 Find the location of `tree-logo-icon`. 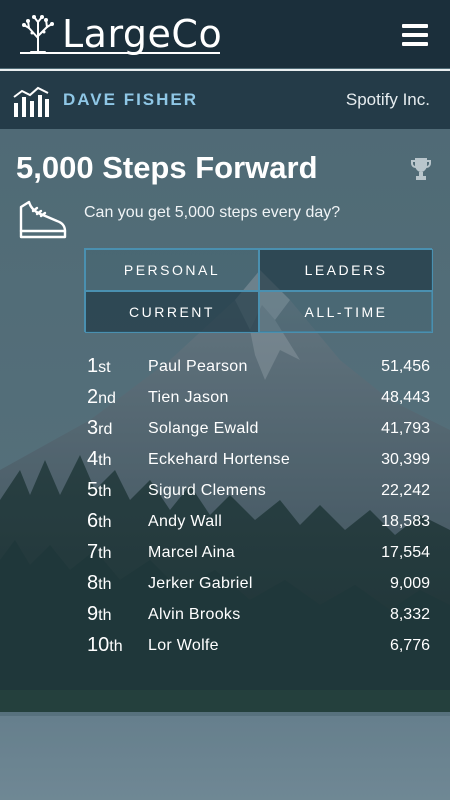

tree-logo-icon is located at coordinates (38, 34).